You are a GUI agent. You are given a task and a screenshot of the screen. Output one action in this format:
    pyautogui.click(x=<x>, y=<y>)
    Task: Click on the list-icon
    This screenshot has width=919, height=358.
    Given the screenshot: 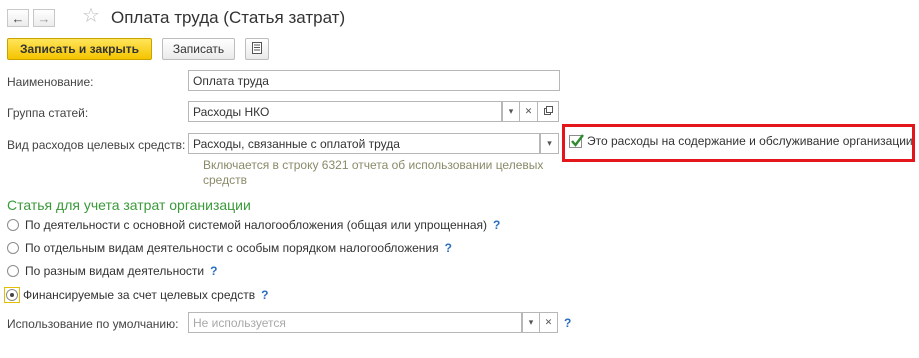 What is the action you would take?
    pyautogui.click(x=257, y=49)
    